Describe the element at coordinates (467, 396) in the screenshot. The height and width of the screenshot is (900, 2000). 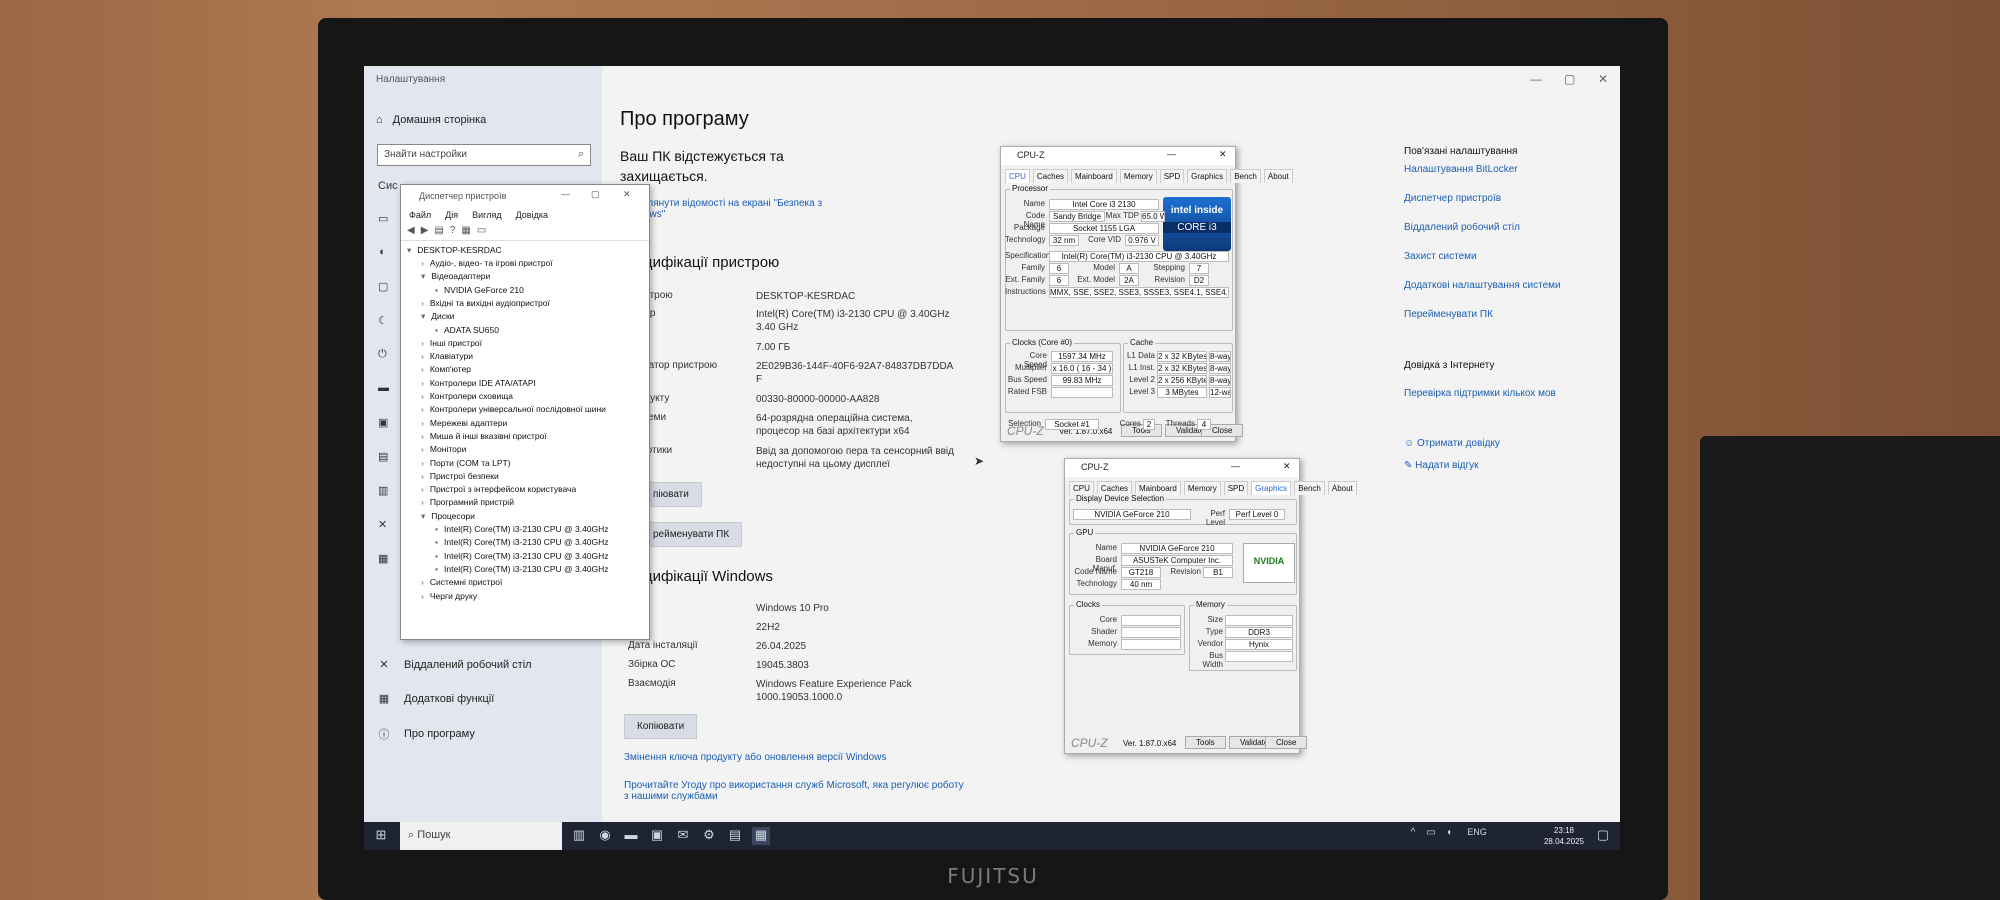
I see `tree-node: › Контролери сховища` at that location.